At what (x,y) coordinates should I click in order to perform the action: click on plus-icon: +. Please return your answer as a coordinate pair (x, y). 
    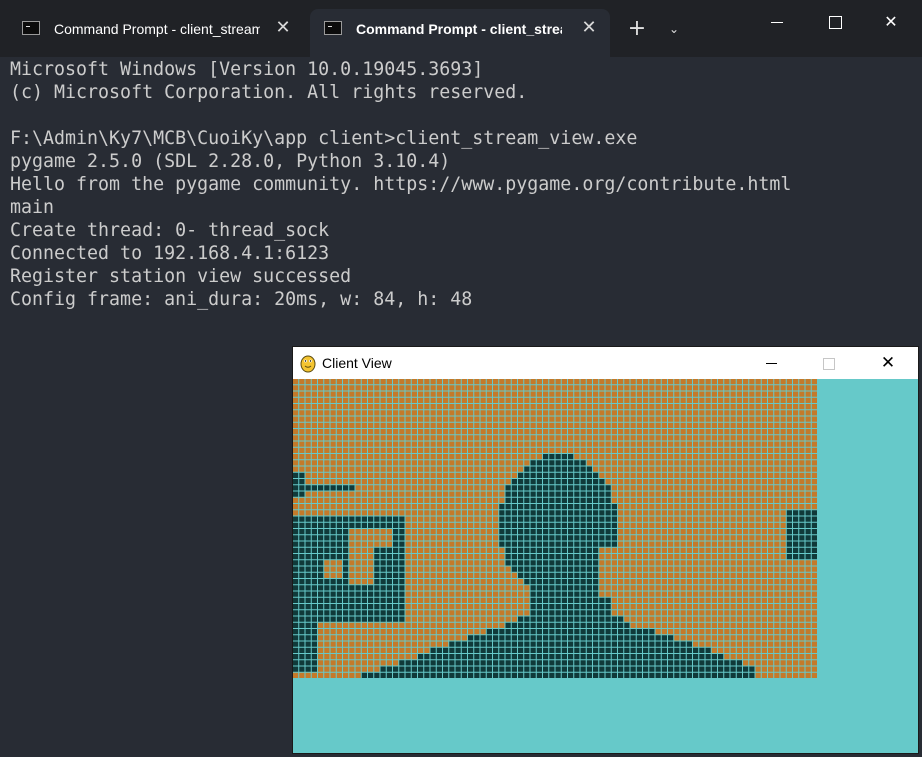
    Looking at the image, I should click on (637, 29).